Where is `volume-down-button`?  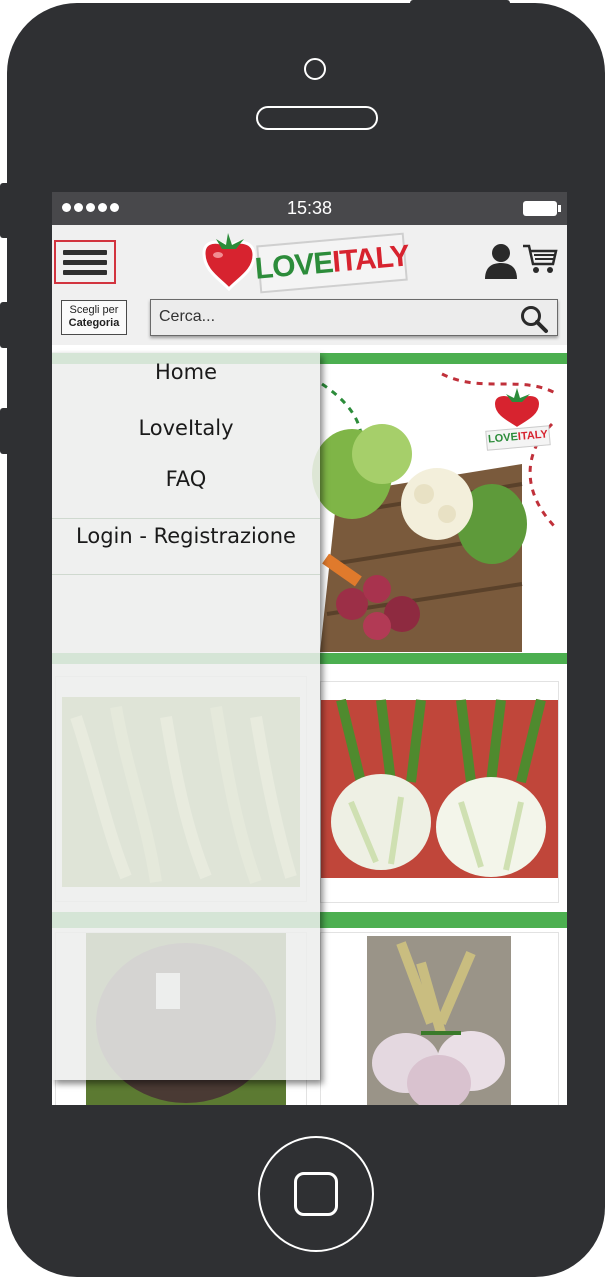
volume-down-button is located at coordinates (4, 431).